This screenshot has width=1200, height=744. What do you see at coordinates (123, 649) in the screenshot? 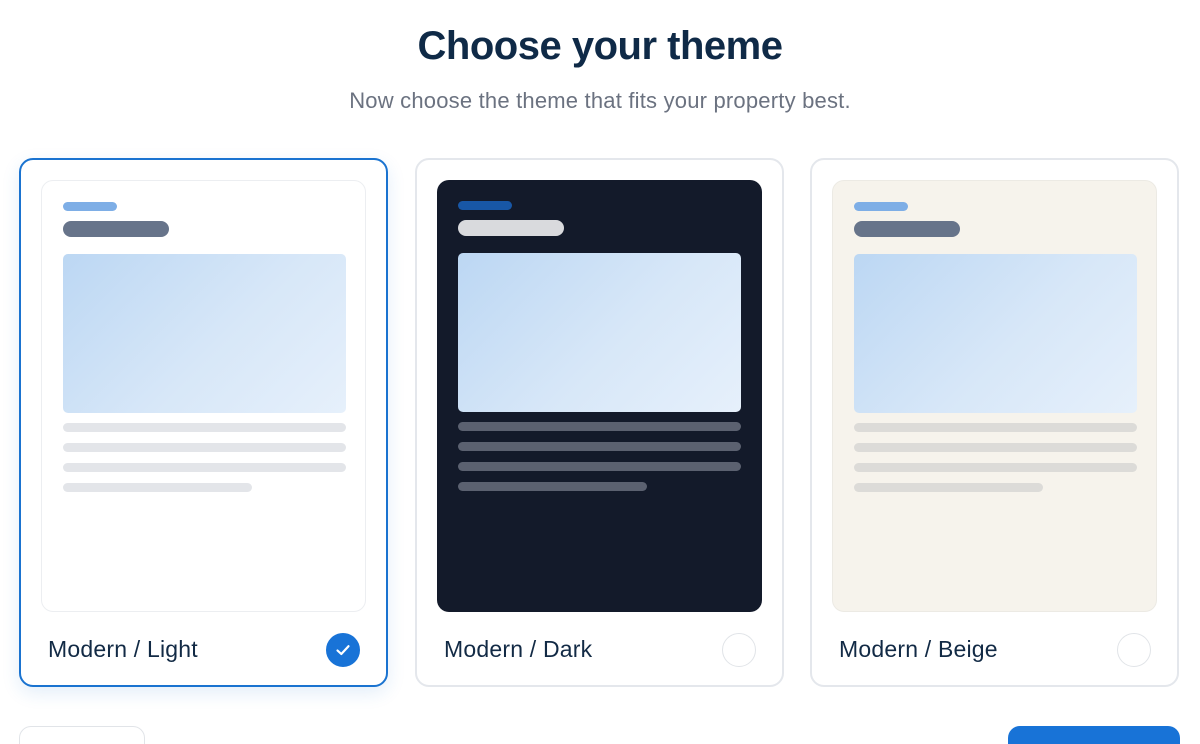
I see `theme-card-label: Modern / Light` at bounding box center [123, 649].